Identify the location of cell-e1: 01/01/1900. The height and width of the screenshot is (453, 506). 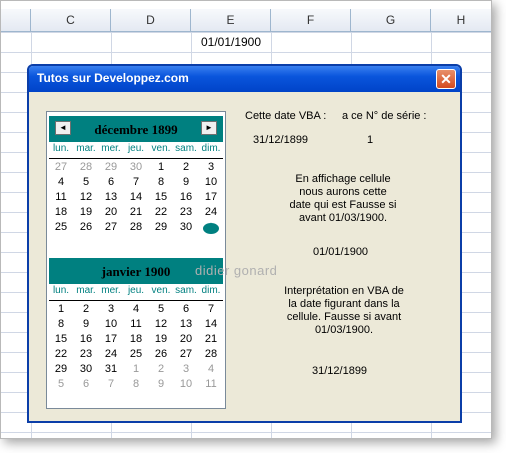
(231, 42).